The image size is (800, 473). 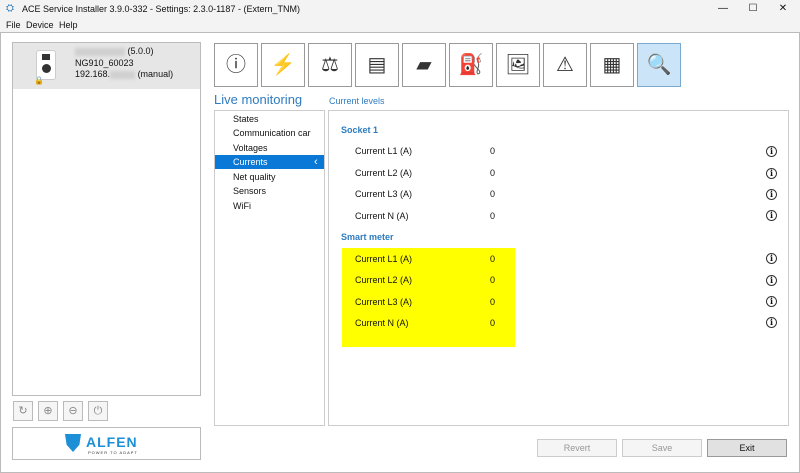 I want to click on socket-l2-label: Current L2 (A), so click(x=384, y=173).